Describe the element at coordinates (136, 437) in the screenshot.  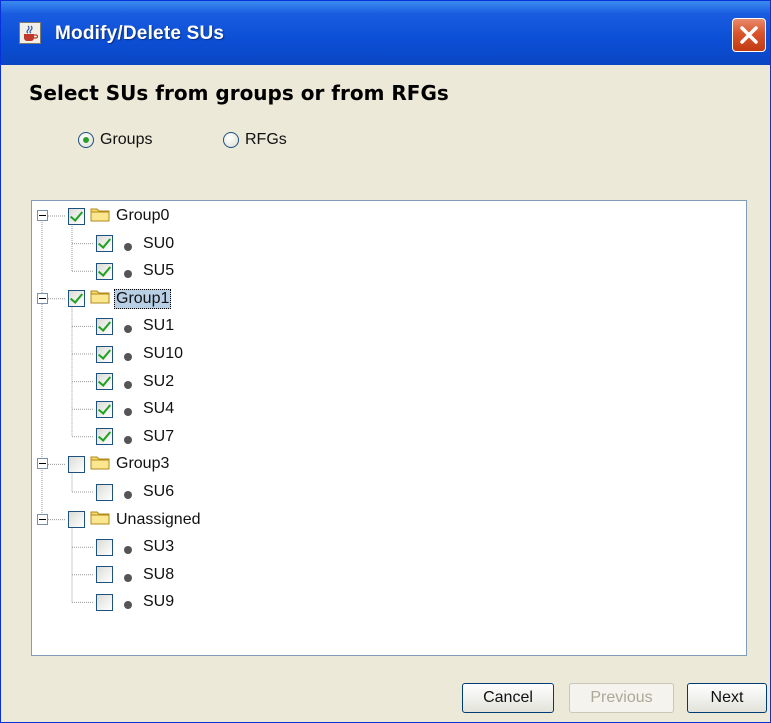
I see `tree-su-su7: SU7` at that location.